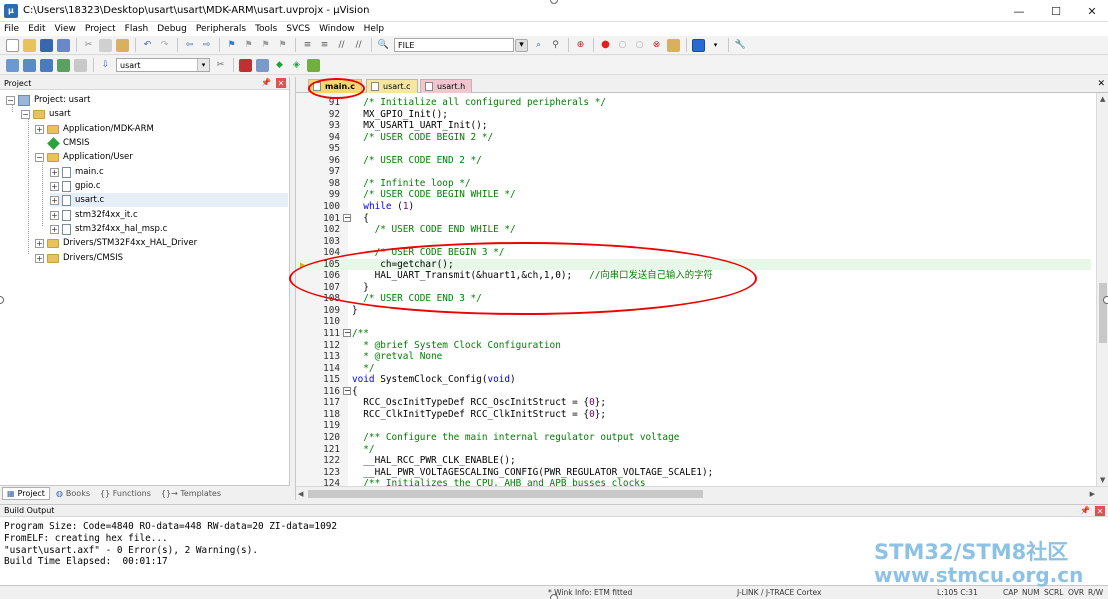 Image resolution: width=1108 pixels, height=599 pixels. Describe the element at coordinates (279, 65) in the screenshot. I see `select-packs-icon: ◆` at that location.